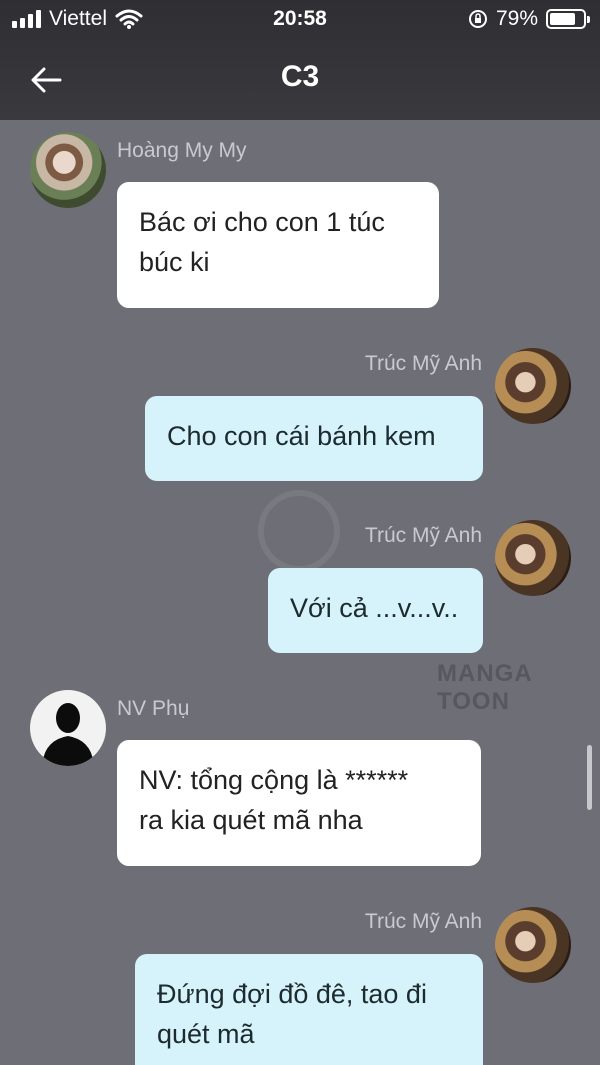  I want to click on app-header: Viettel 20:58 79% C3, so click(300, 60).